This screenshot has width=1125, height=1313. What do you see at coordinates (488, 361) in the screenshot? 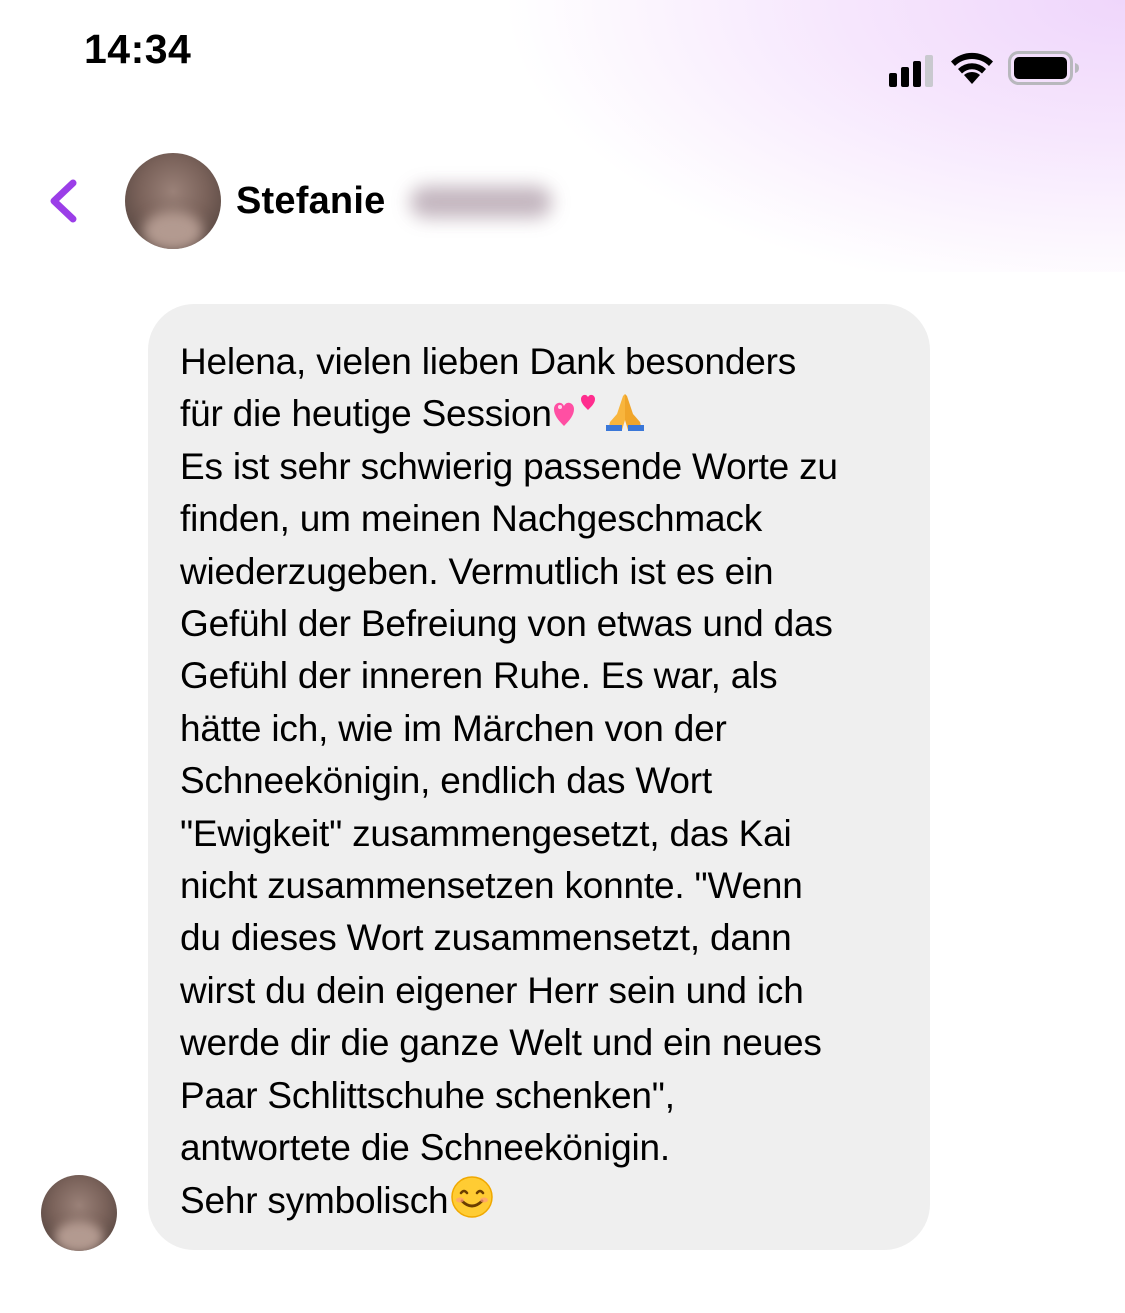
I see `message-line: Helena, vielen lieben Dank besonders` at bounding box center [488, 361].